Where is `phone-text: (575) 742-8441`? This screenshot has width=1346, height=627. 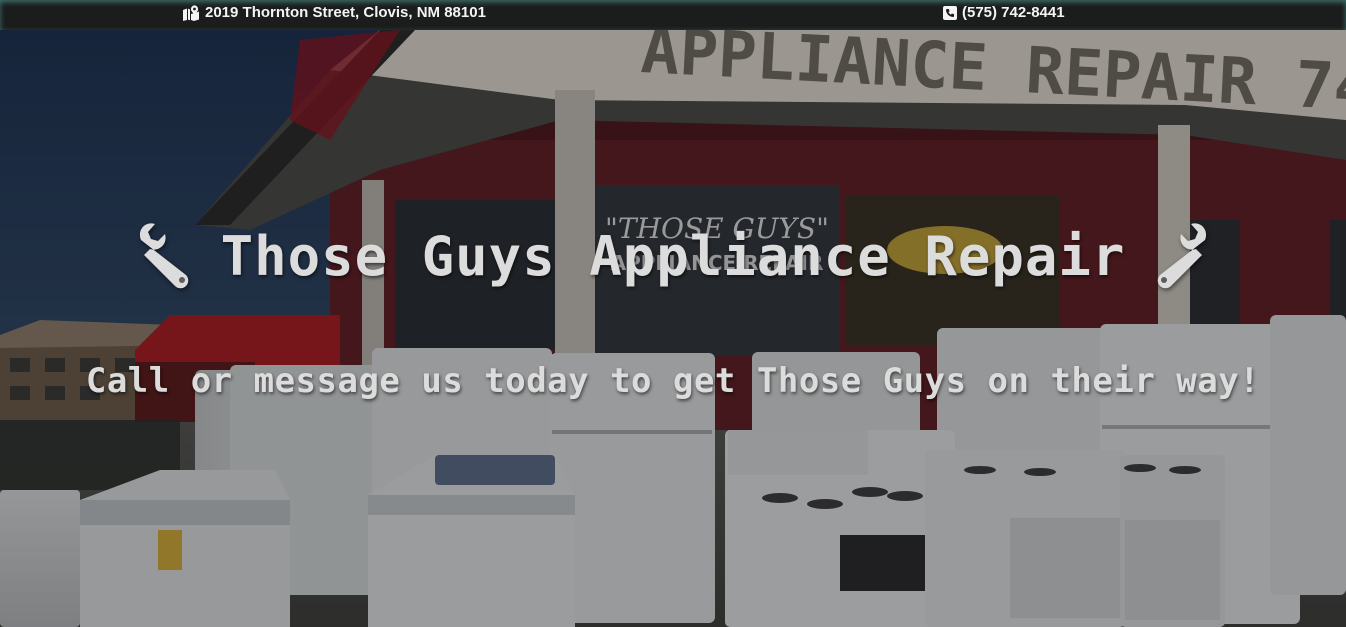 phone-text: (575) 742-8441 is located at coordinates (1013, 12).